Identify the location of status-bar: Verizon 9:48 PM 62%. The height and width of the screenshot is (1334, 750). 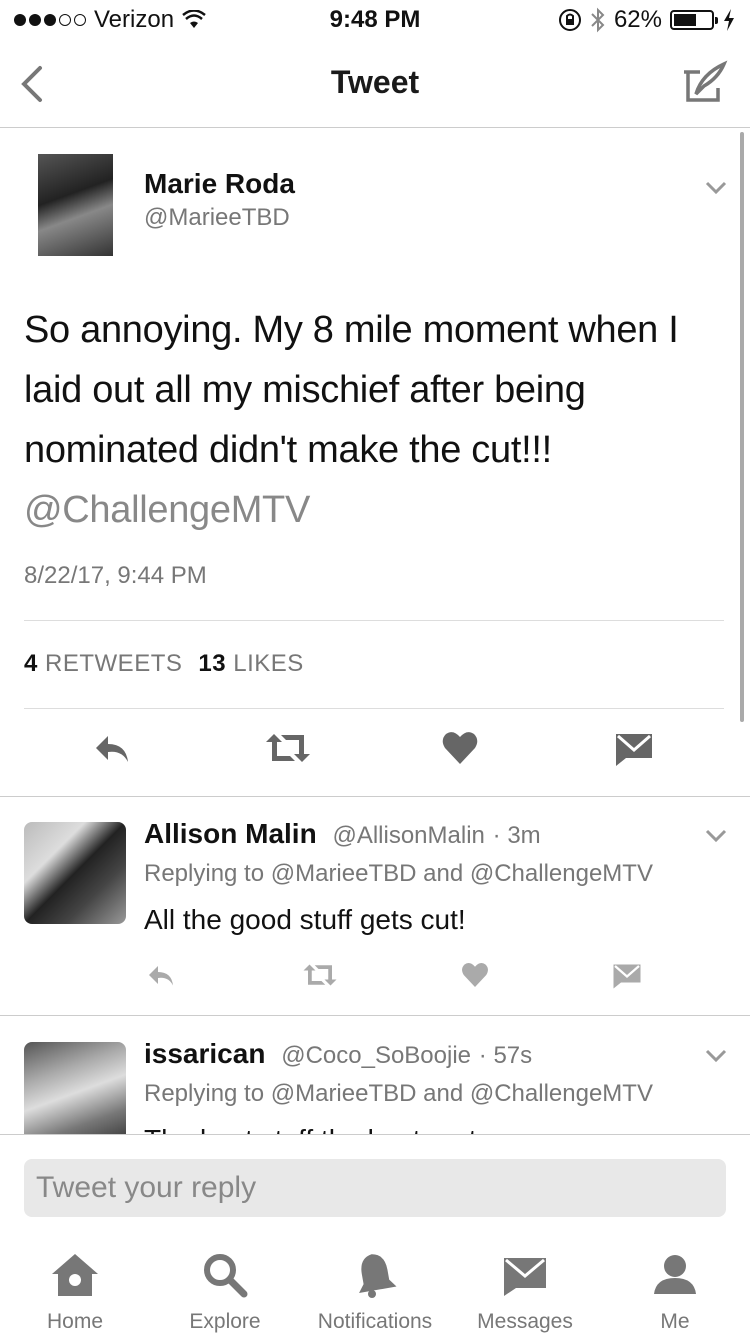
(375, 20).